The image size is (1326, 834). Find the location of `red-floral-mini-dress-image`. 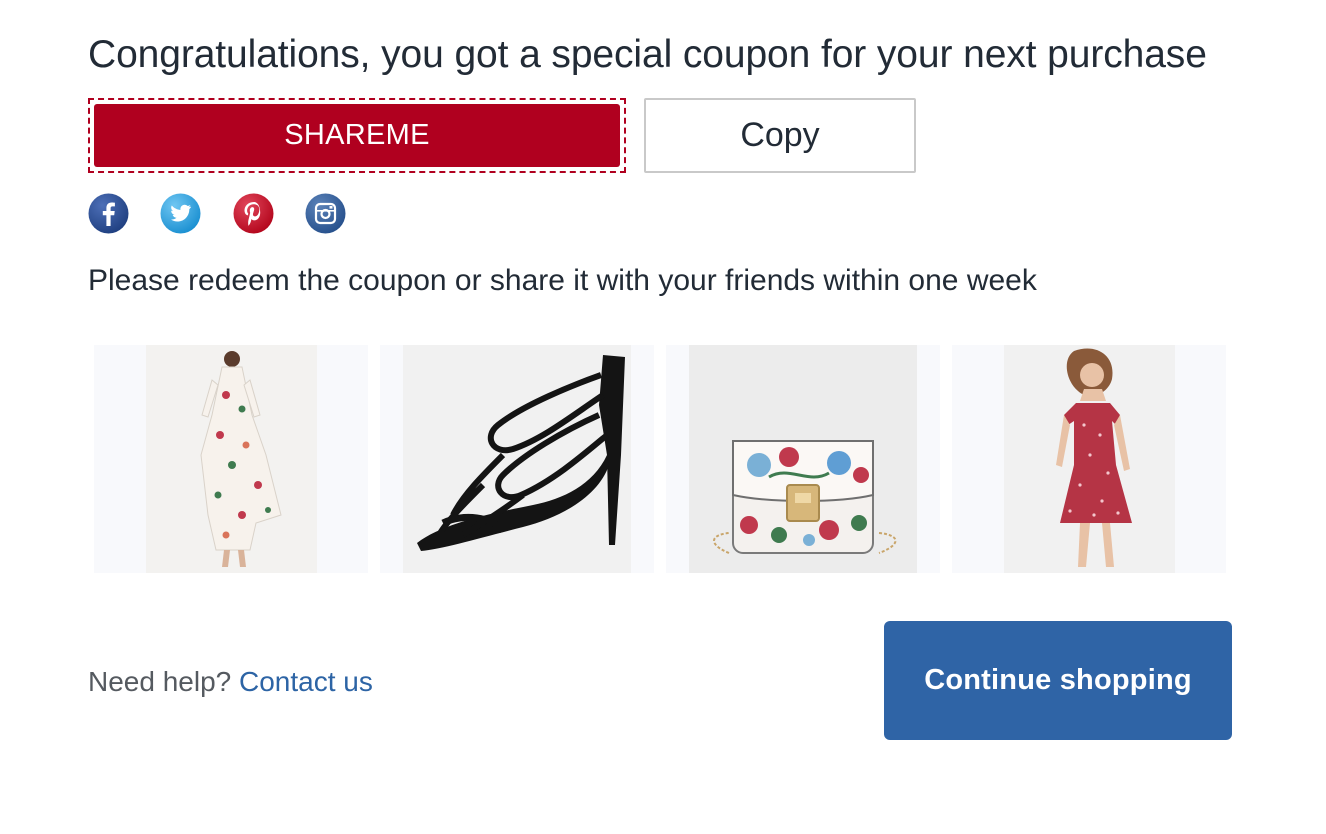

red-floral-mini-dress-image is located at coordinates (1089, 459).